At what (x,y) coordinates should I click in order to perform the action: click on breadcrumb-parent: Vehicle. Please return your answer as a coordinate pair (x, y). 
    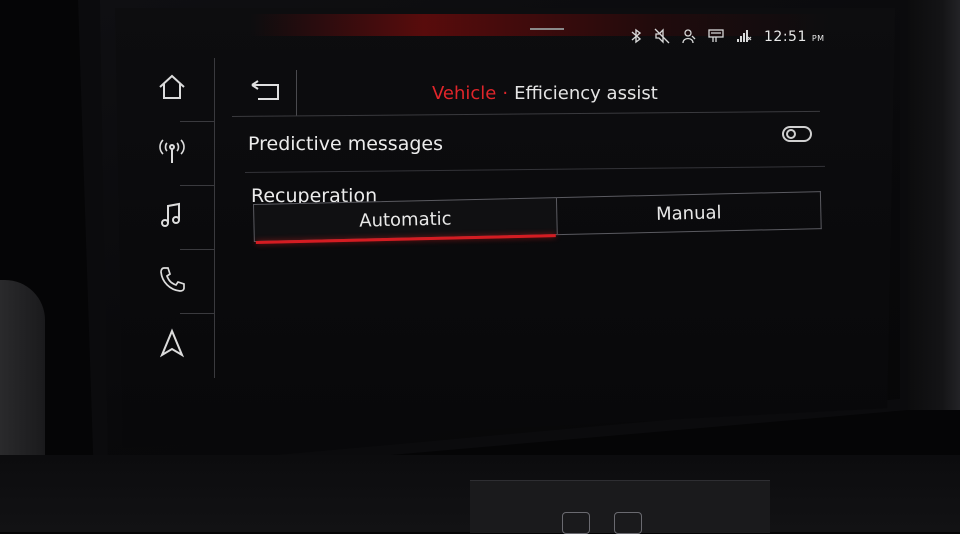
    Looking at the image, I should click on (464, 93).